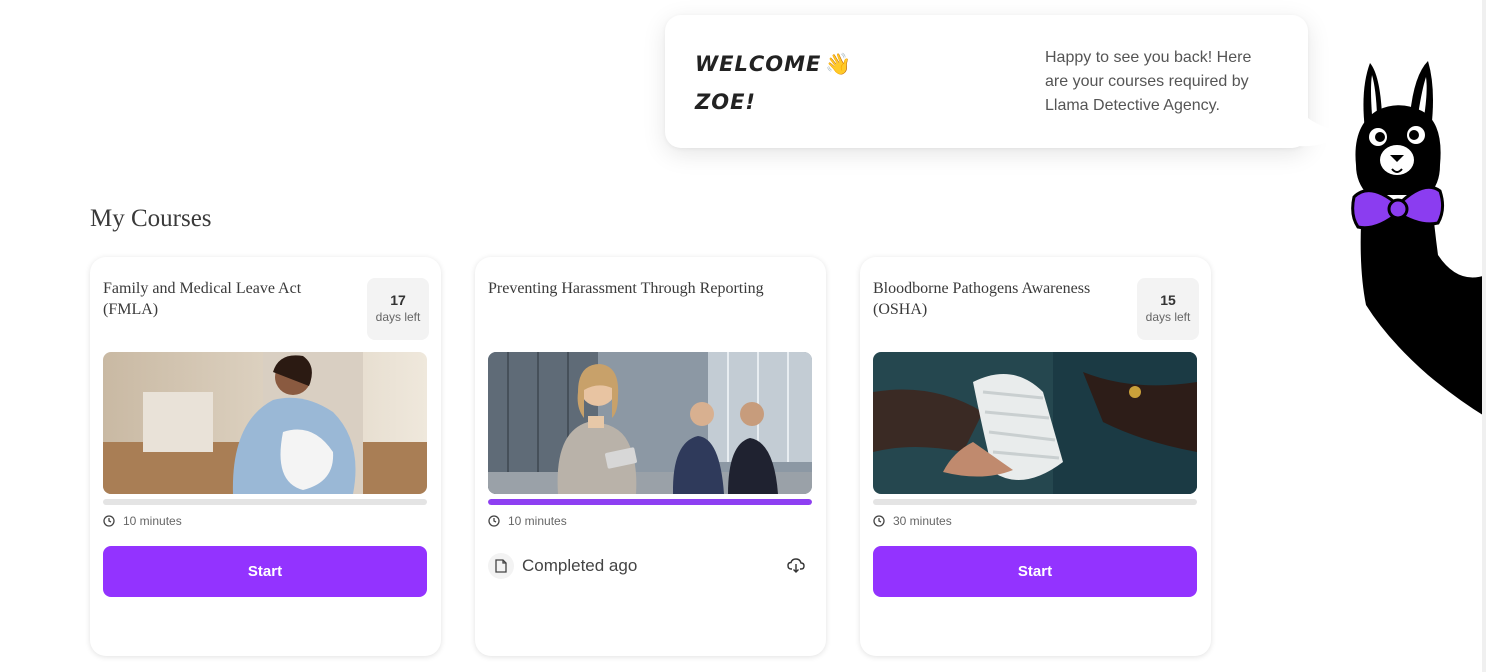 This screenshot has height=672, width=1486. What do you see at coordinates (1168, 309) in the screenshot?
I see `days-left-badge: 15 days left` at bounding box center [1168, 309].